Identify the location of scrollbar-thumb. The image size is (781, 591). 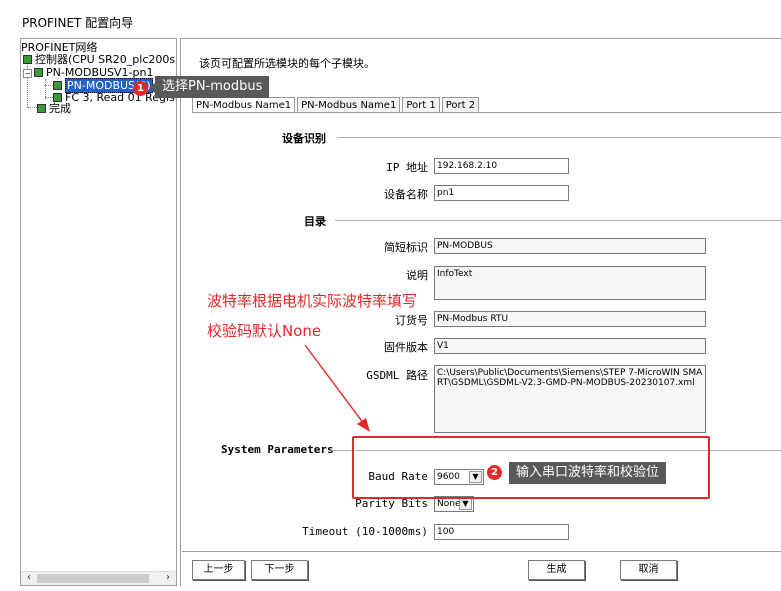
(93, 578).